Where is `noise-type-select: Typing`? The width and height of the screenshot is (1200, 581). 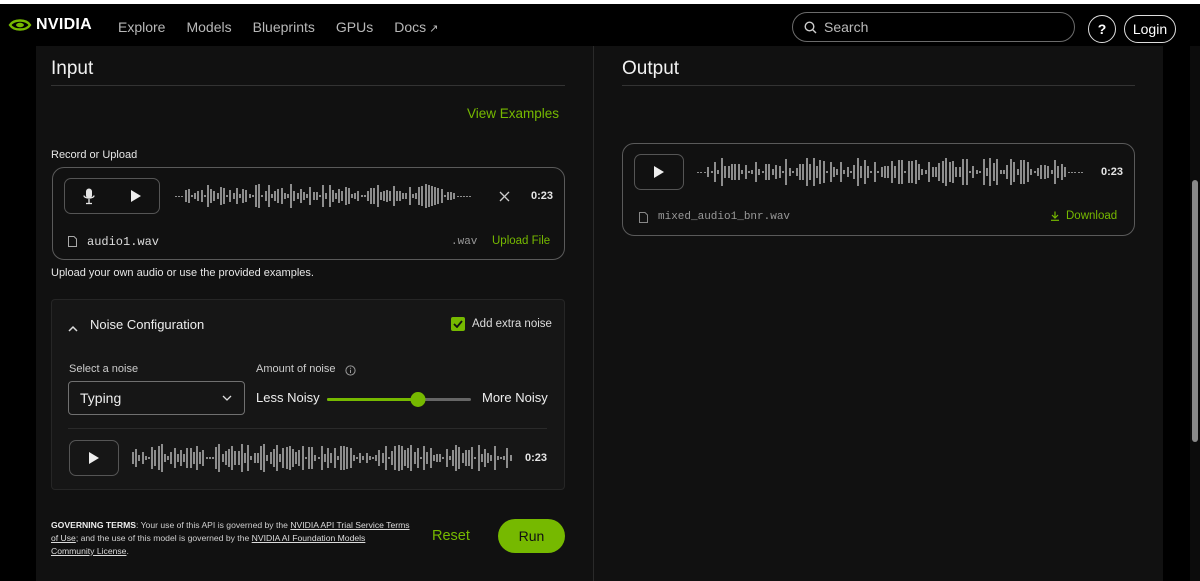 noise-type-select: Typing is located at coordinates (156, 398).